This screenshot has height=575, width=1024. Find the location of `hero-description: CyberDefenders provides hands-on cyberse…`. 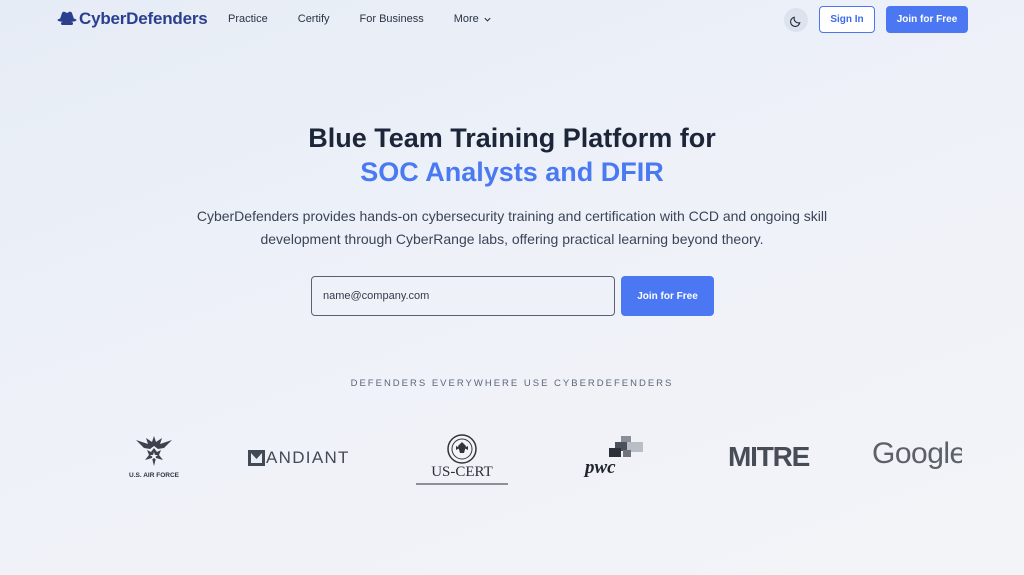

hero-description: CyberDefenders provides hands-on cyberse… is located at coordinates (512, 227).